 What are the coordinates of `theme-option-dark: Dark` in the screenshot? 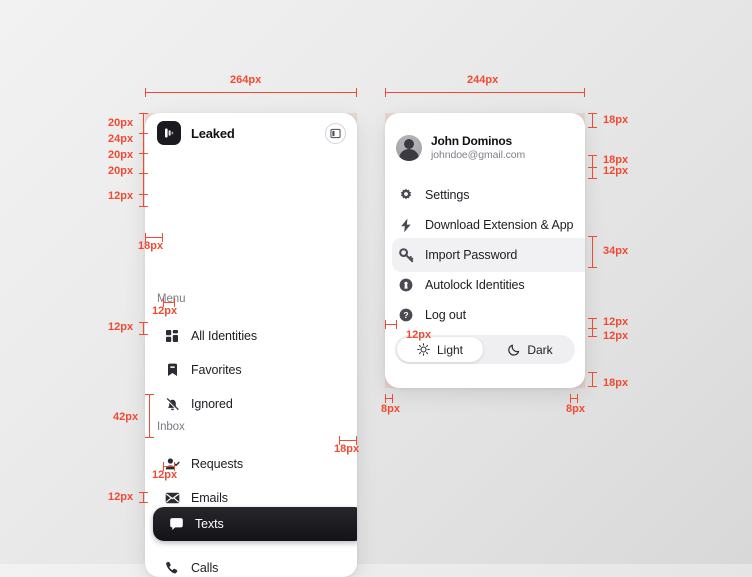 It's located at (530, 349).